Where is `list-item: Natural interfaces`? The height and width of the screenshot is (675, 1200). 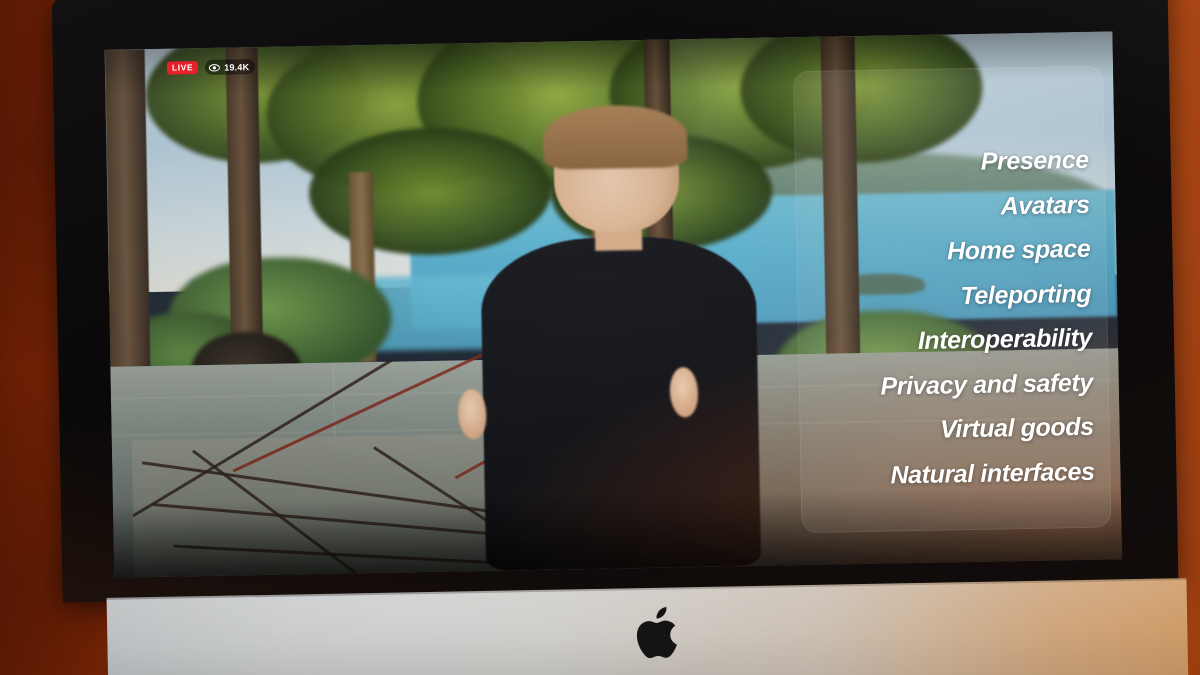
list-item: Natural interfaces is located at coordinates (992, 473).